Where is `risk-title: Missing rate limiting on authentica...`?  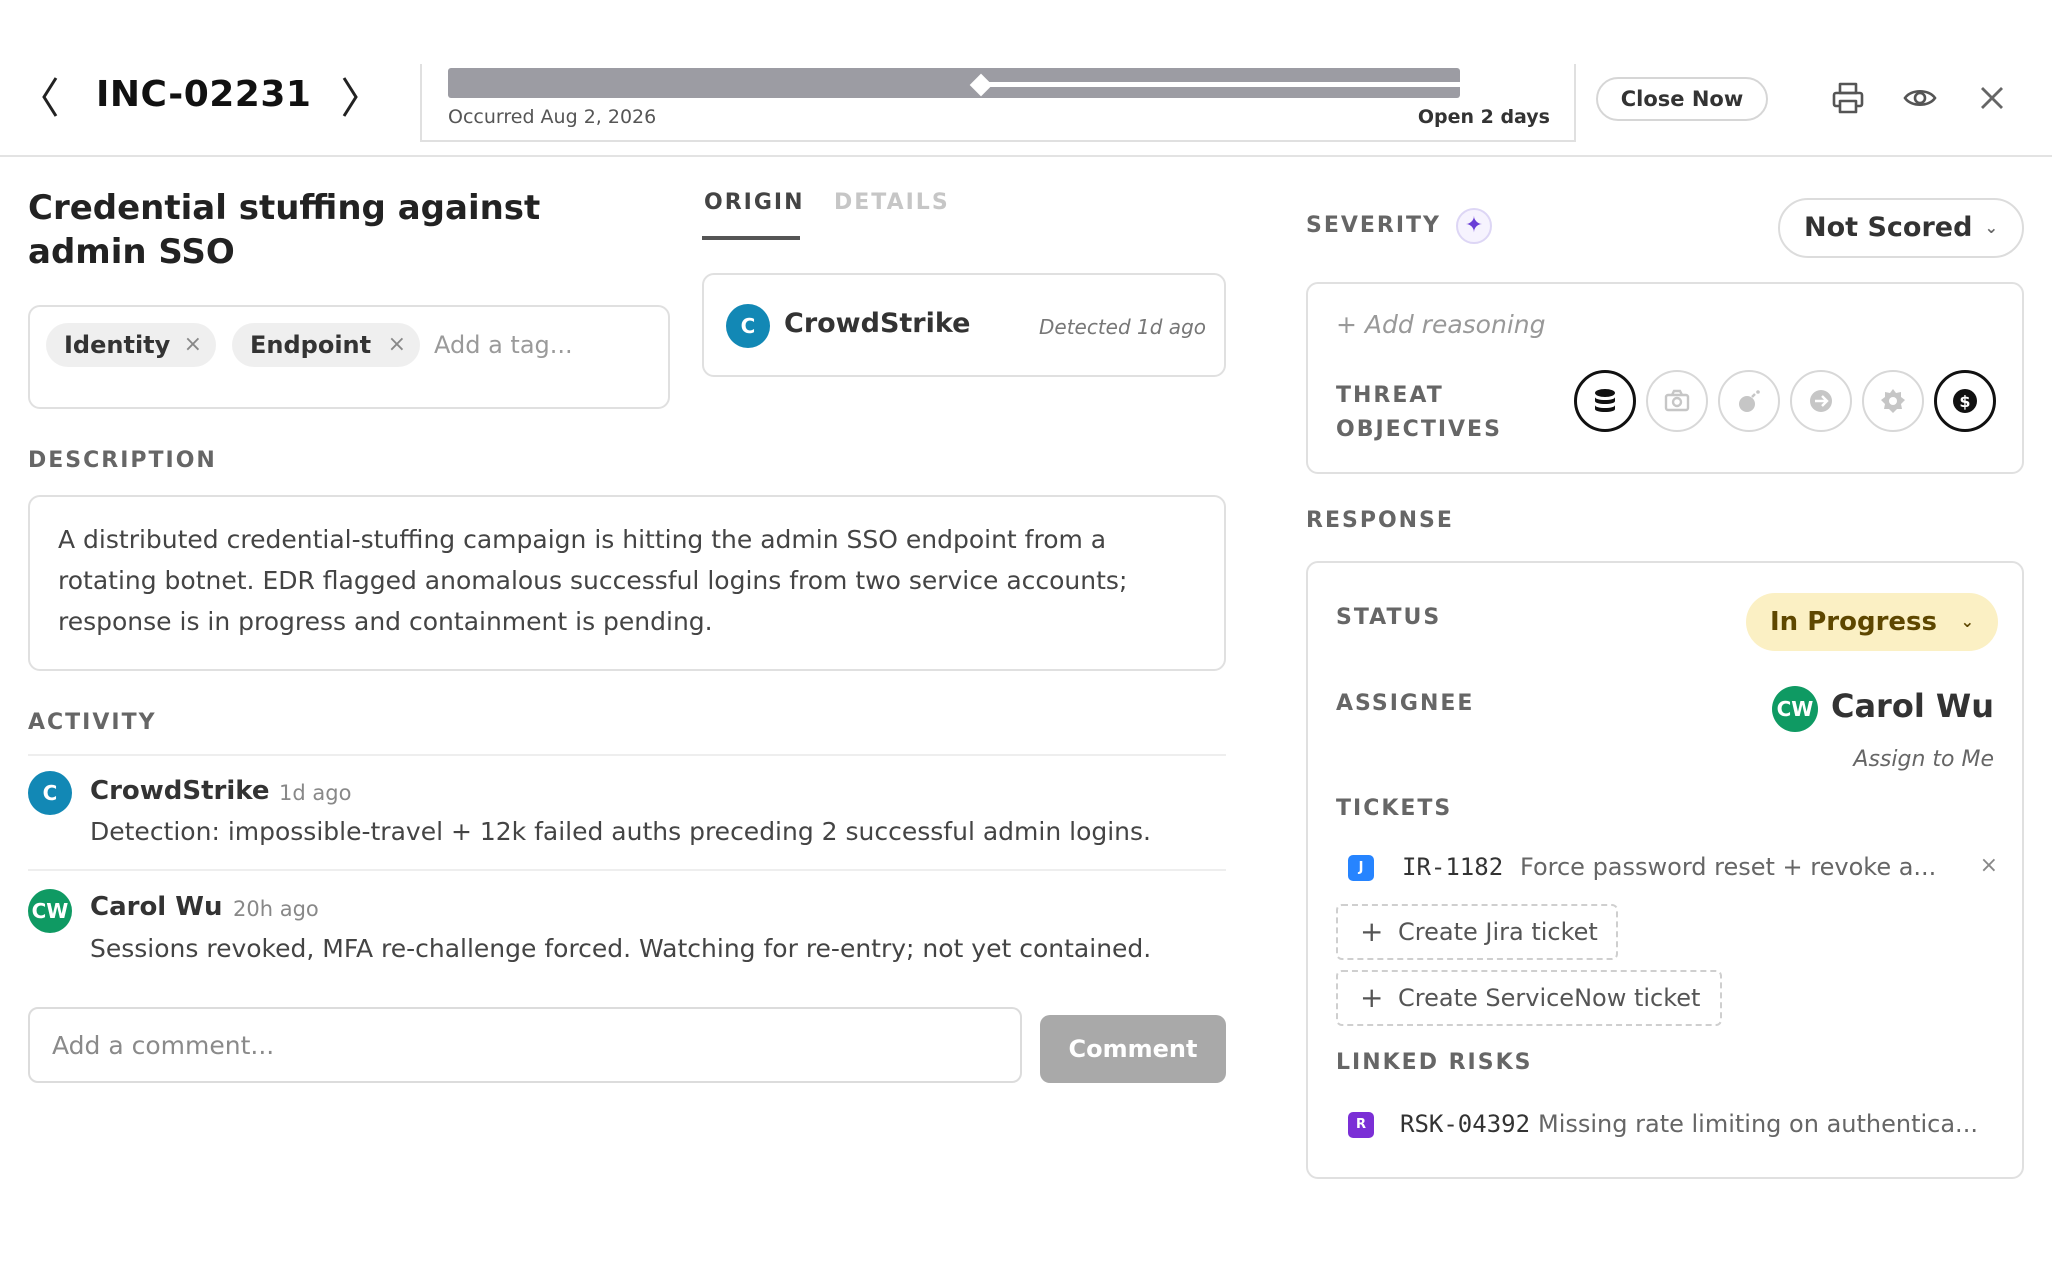
risk-title: Missing rate limiting on authentica... is located at coordinates (1758, 1124).